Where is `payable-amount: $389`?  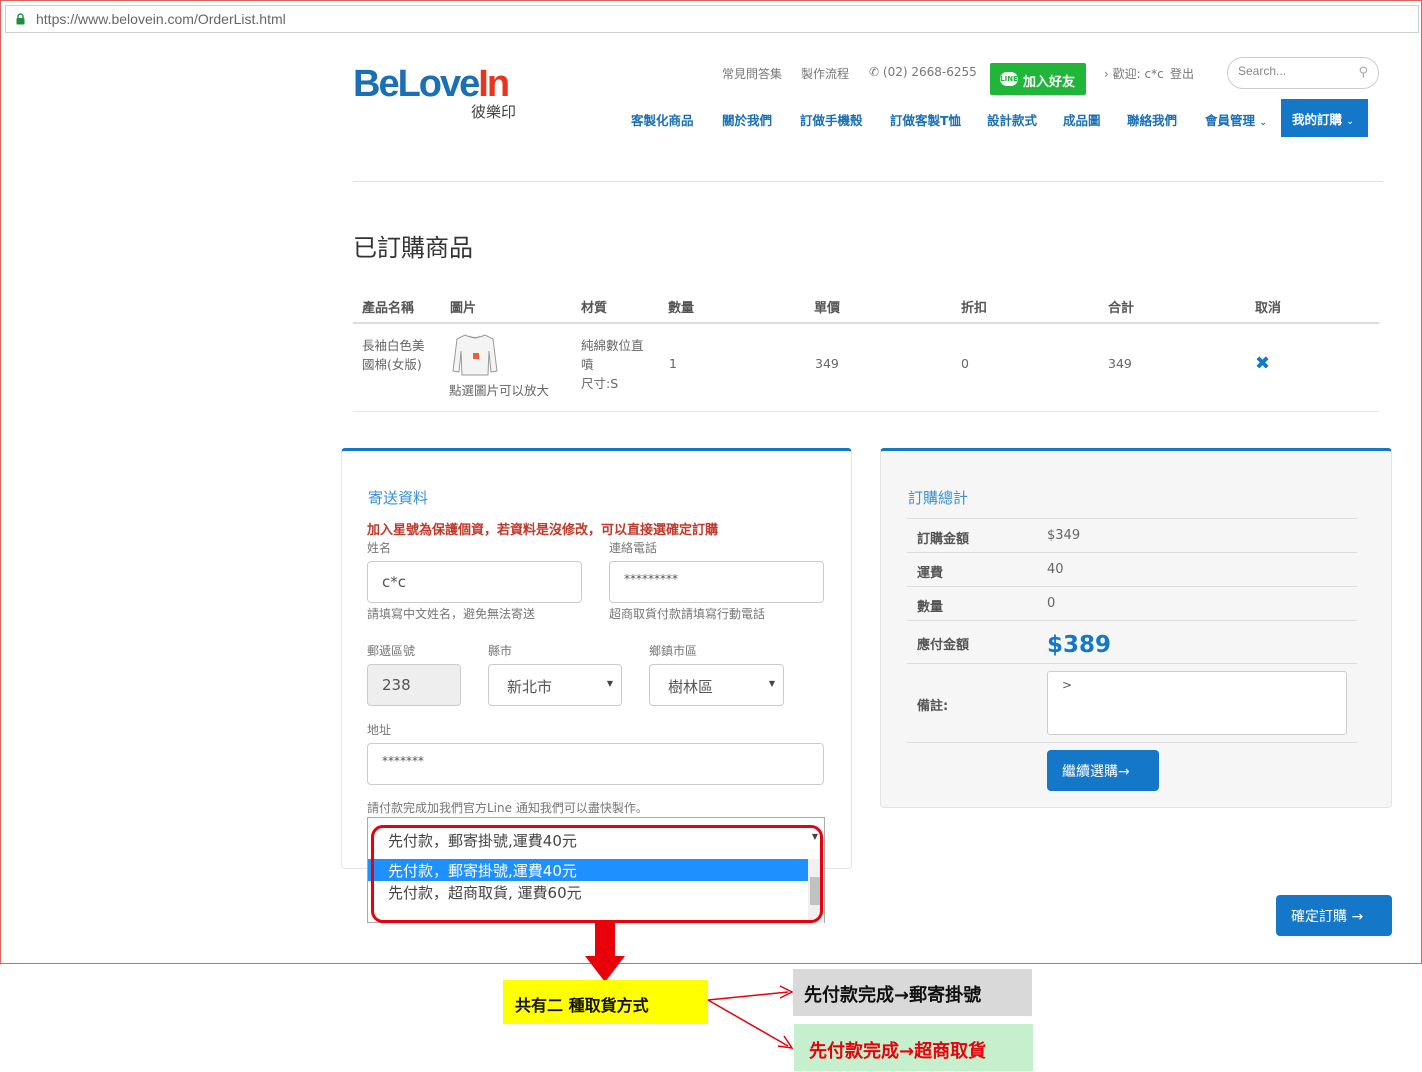 payable-amount: $389 is located at coordinates (1079, 645).